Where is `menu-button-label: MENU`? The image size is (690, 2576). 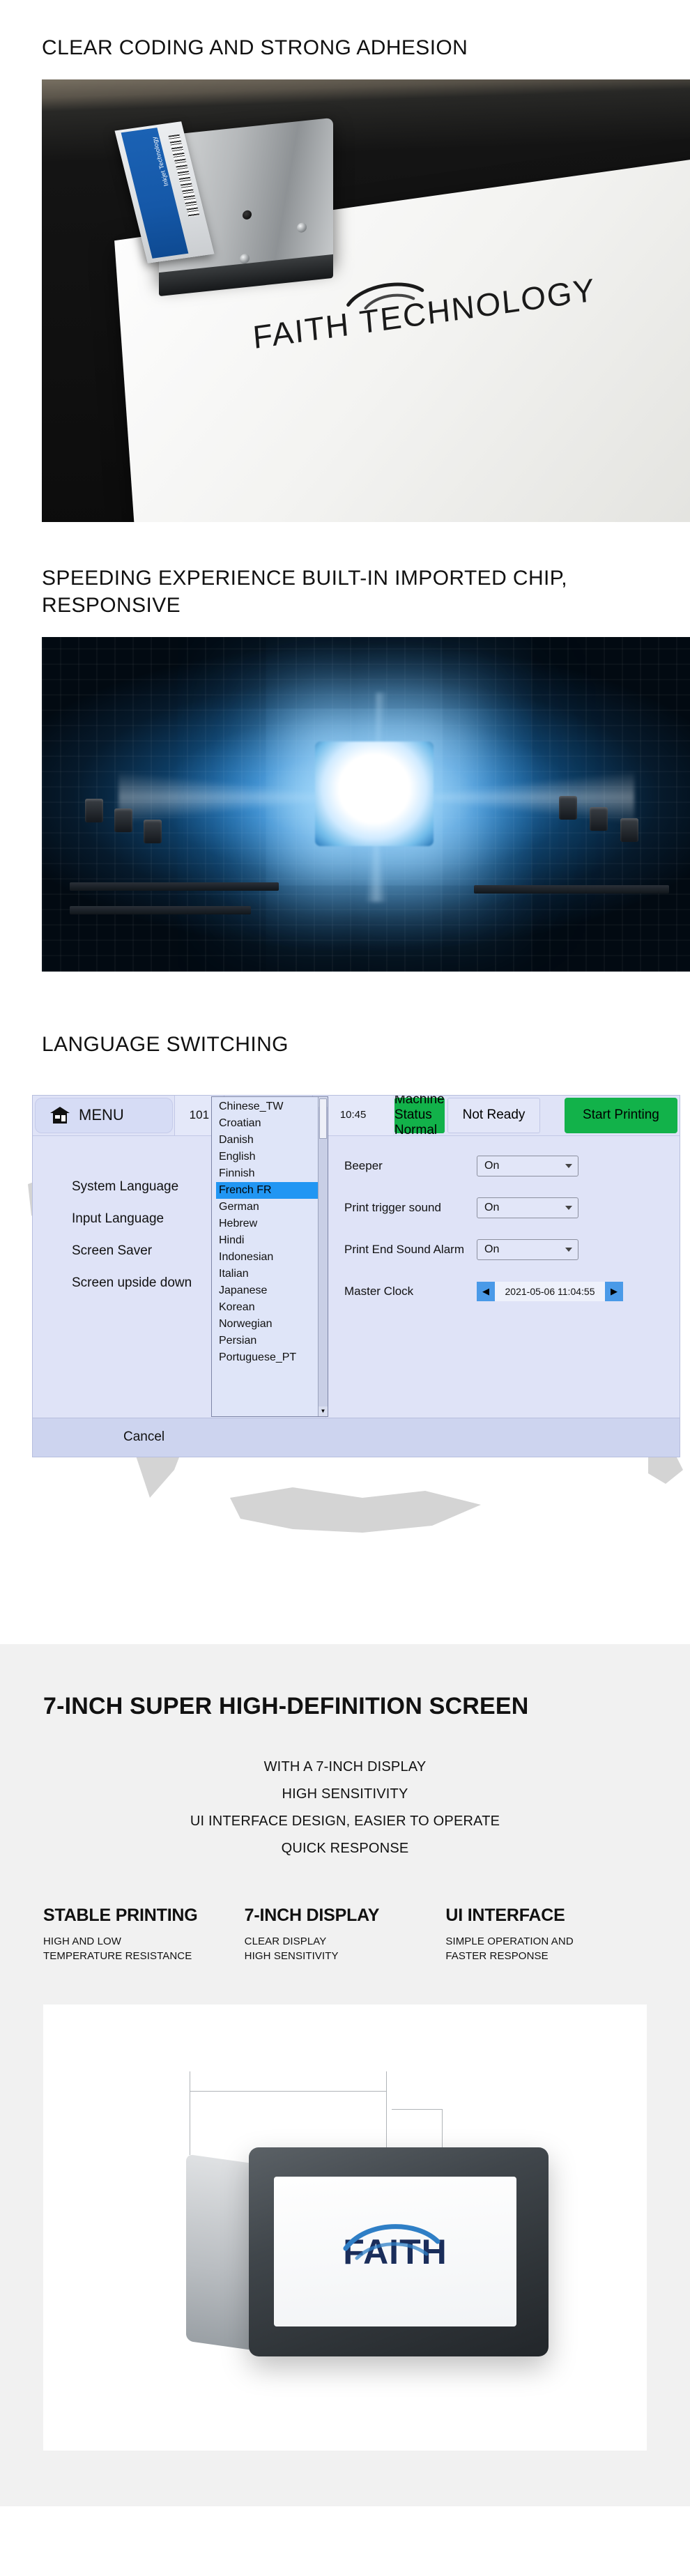
menu-button-label: MENU is located at coordinates (101, 1115).